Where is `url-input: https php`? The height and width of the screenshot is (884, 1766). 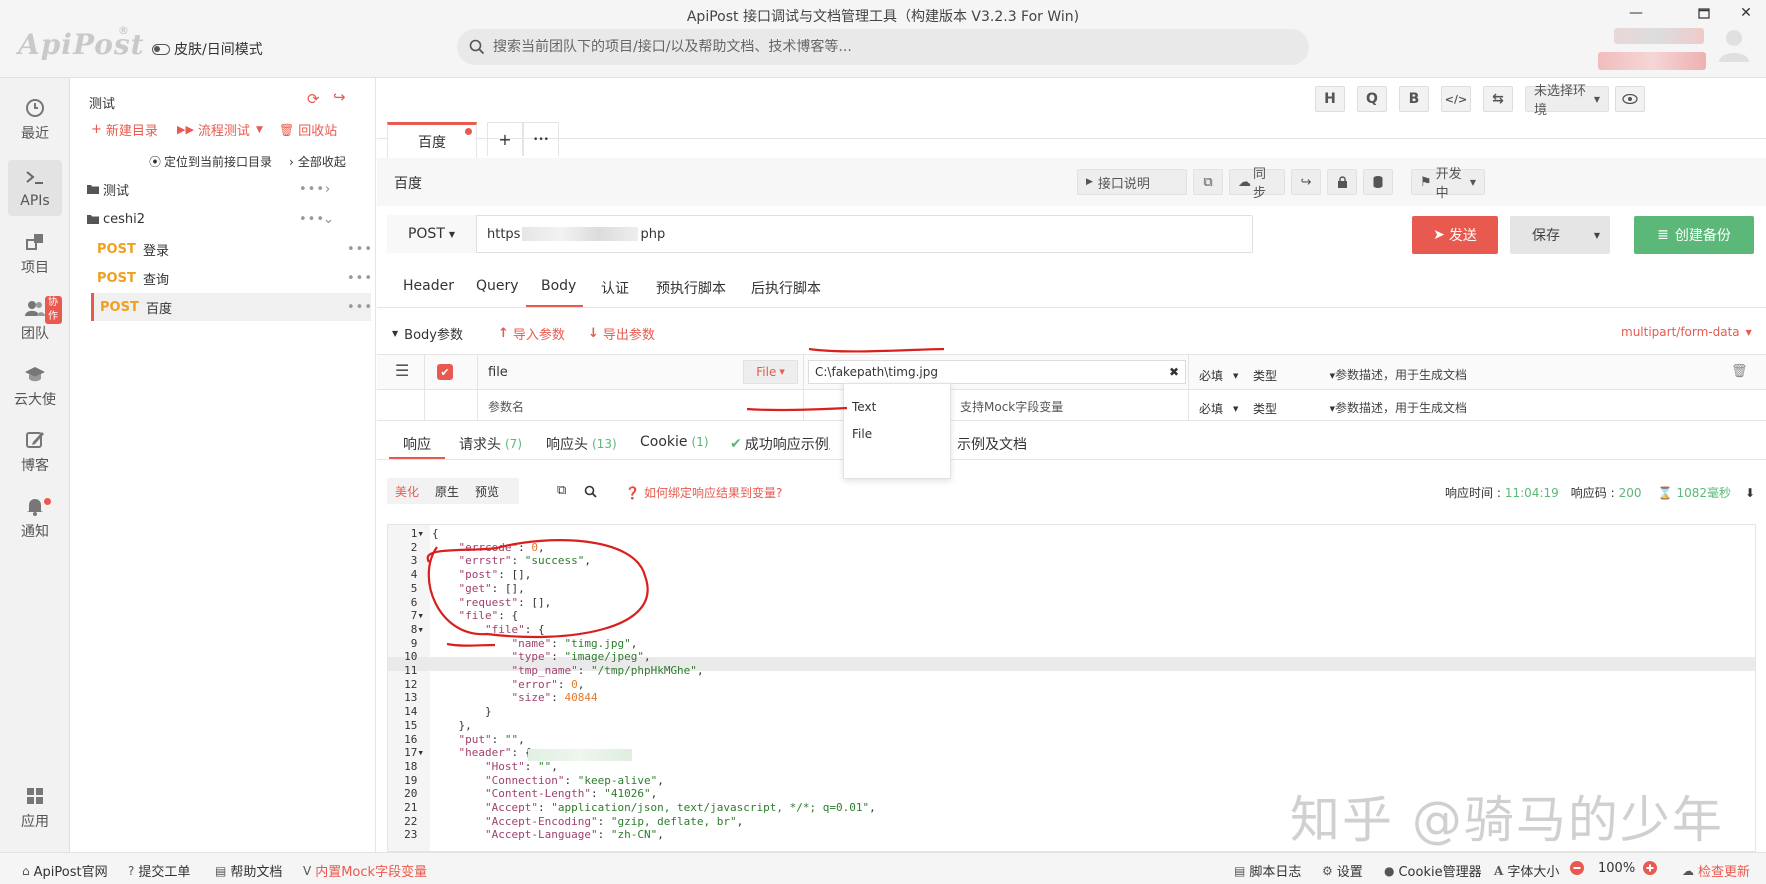 url-input: https php is located at coordinates (576, 234).